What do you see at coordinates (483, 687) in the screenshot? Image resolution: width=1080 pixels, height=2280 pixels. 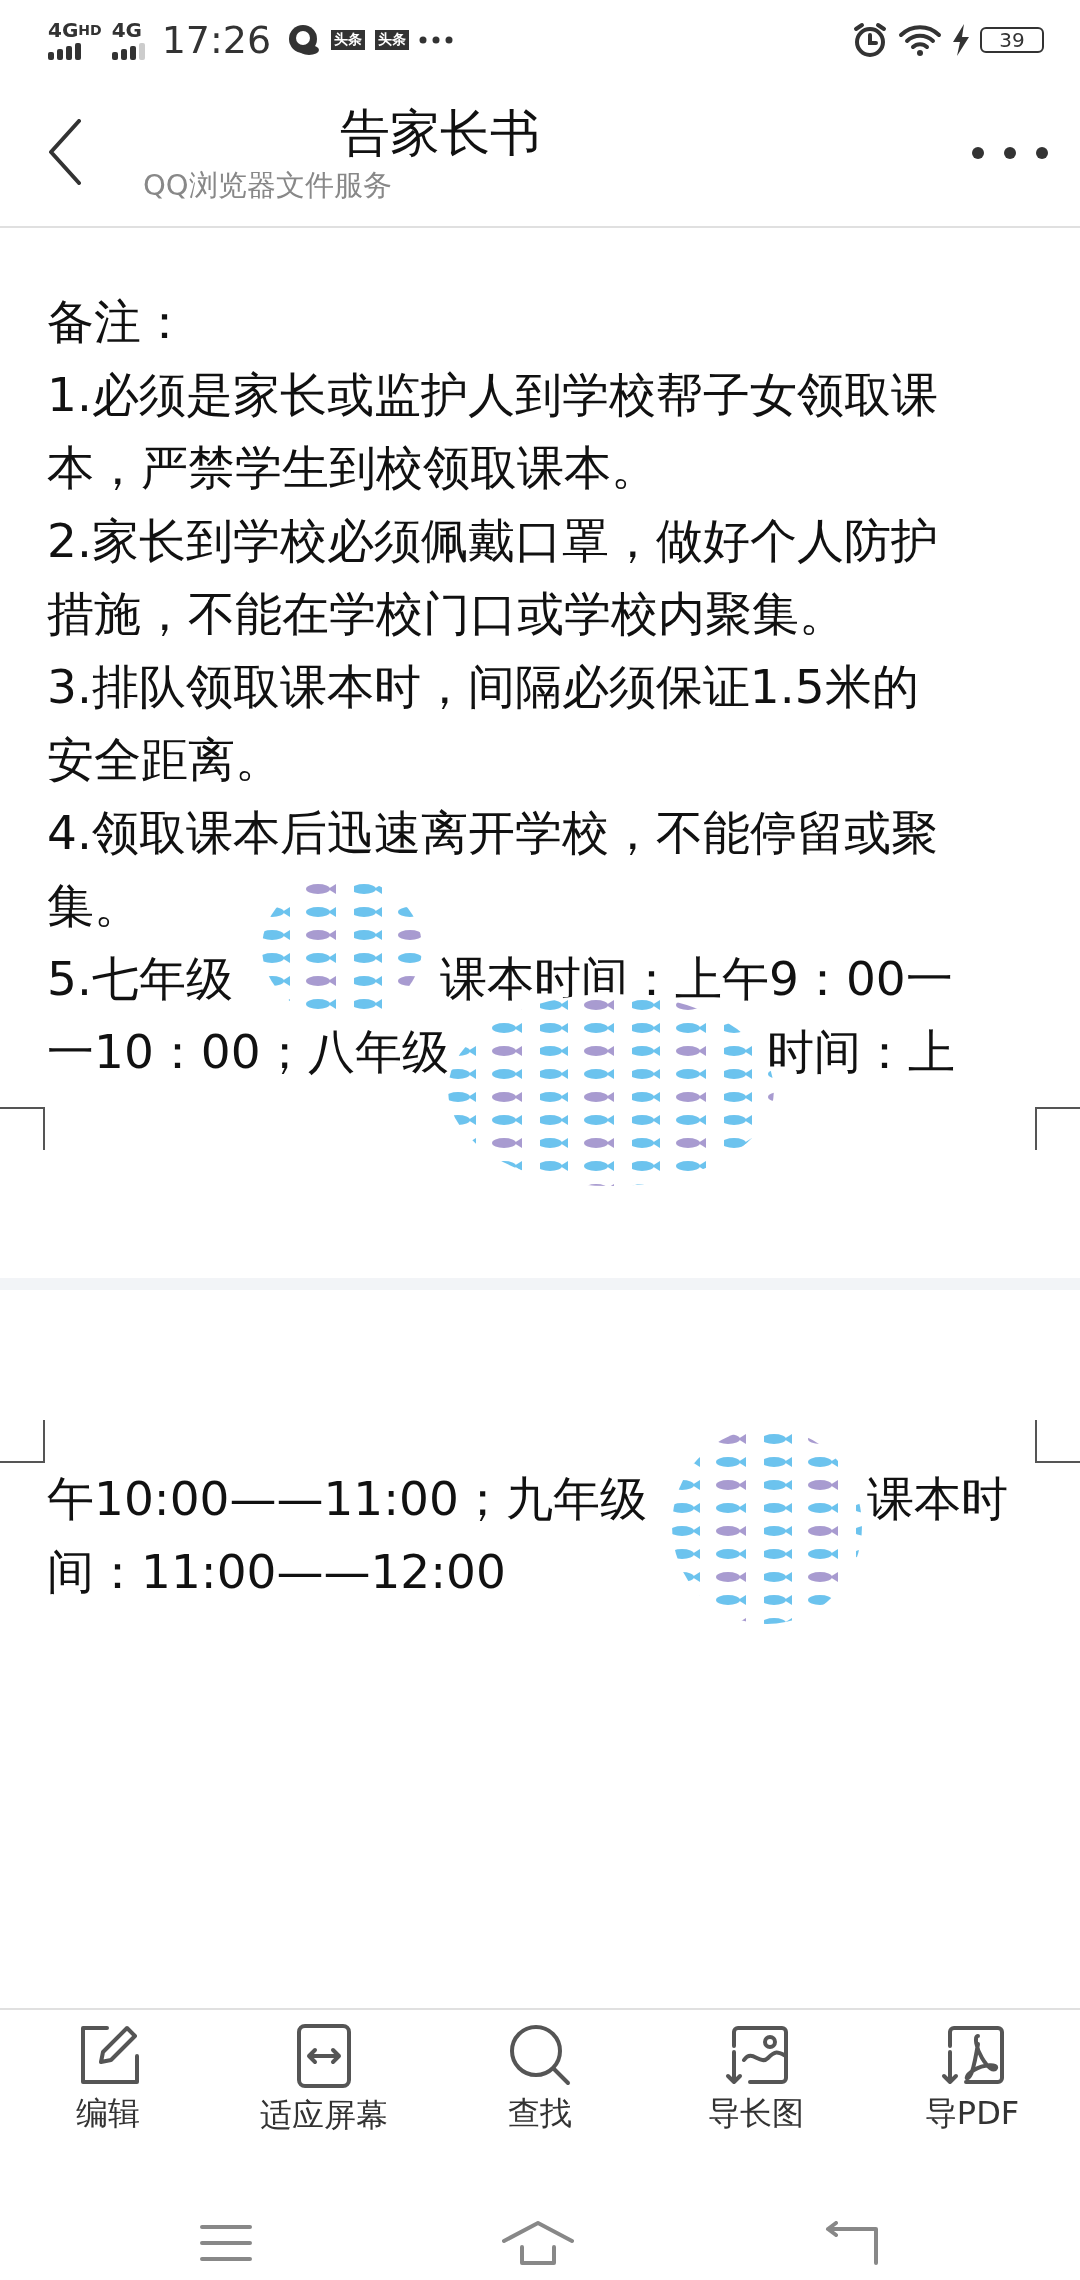 I see `body-text: 3.排队领取课本时，间隔必须保证1.5米的` at bounding box center [483, 687].